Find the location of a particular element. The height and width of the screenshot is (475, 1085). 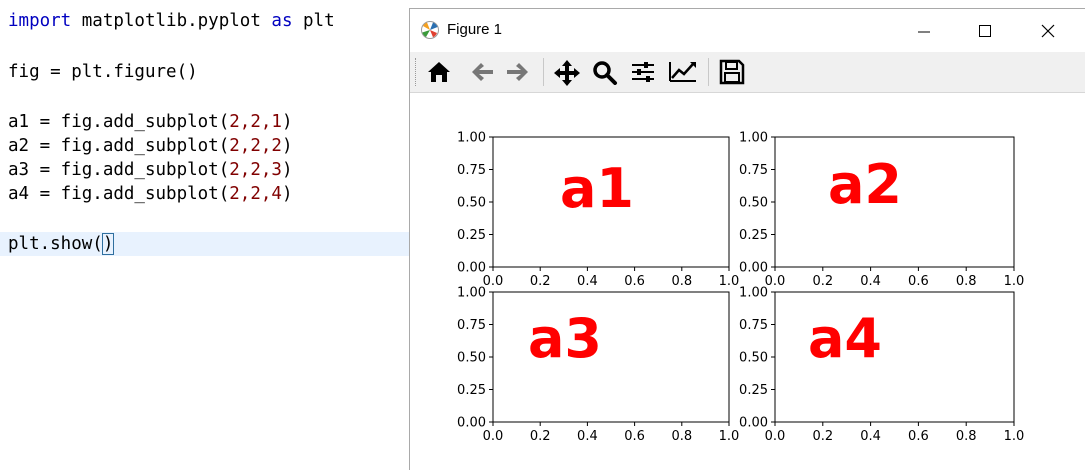

subplot-label-a4: a4 is located at coordinates (845, 338).